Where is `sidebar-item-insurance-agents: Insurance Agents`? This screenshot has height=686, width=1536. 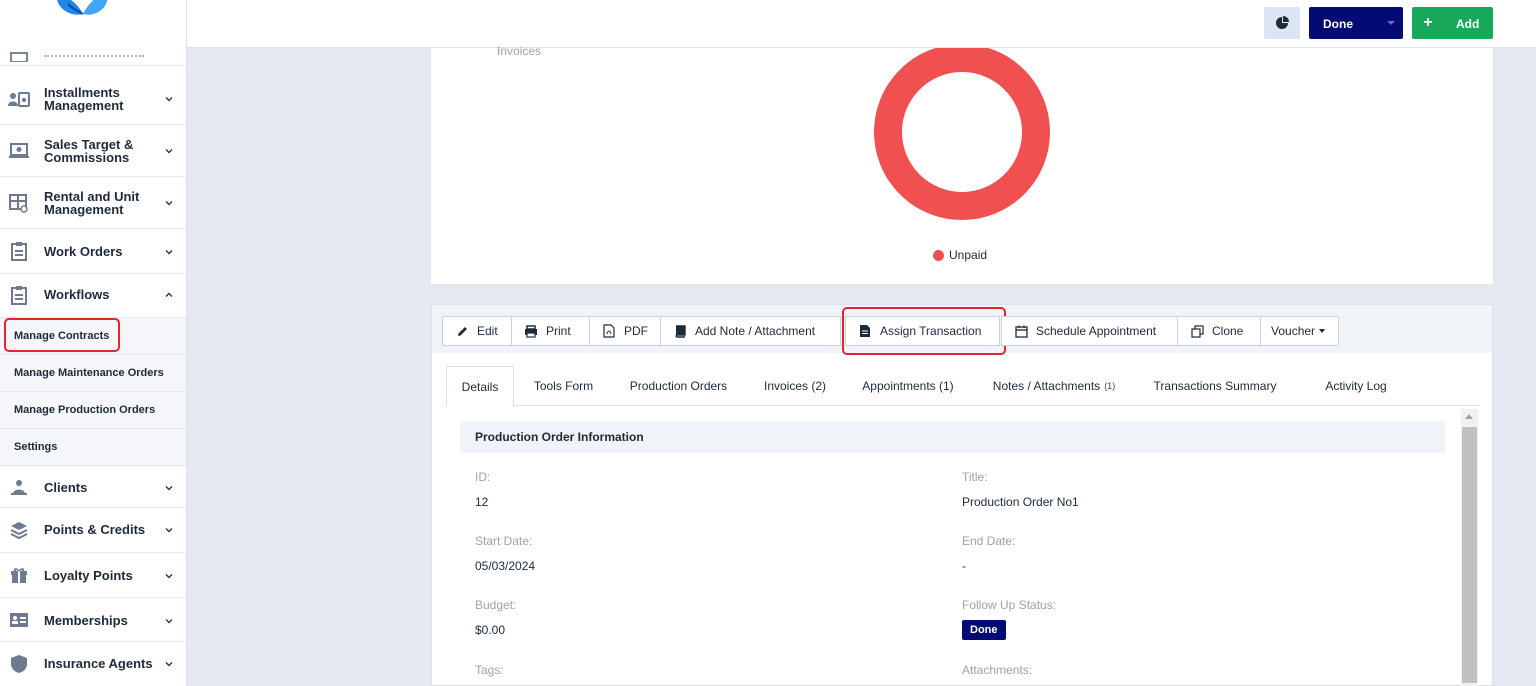 sidebar-item-insurance-agents: Insurance Agents is located at coordinates (93, 664).